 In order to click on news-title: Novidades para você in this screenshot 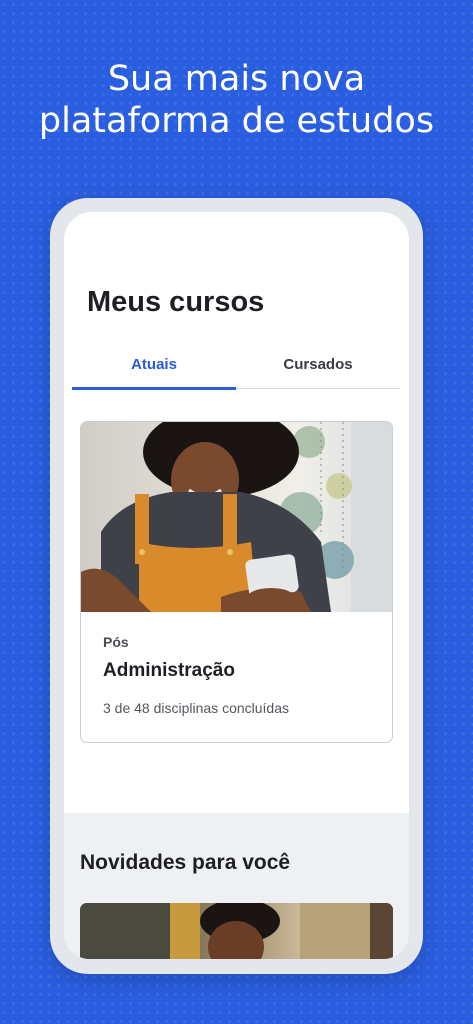, I will do `click(185, 862)`.